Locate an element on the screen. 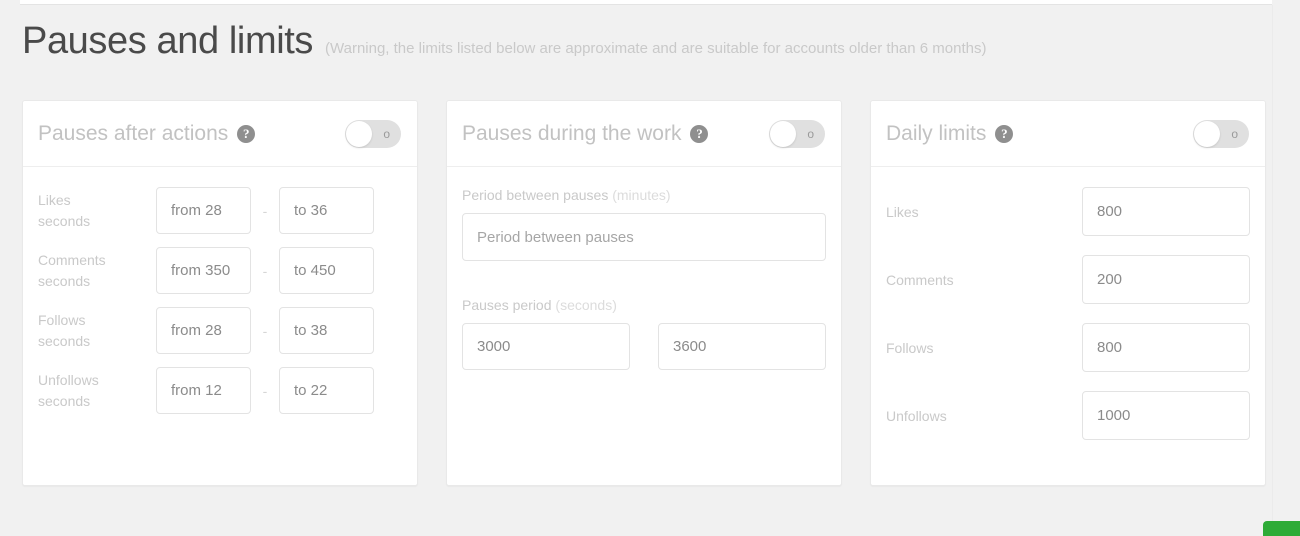 This screenshot has height=536, width=1300. comments-pause-to-input: to 450 is located at coordinates (326, 270).